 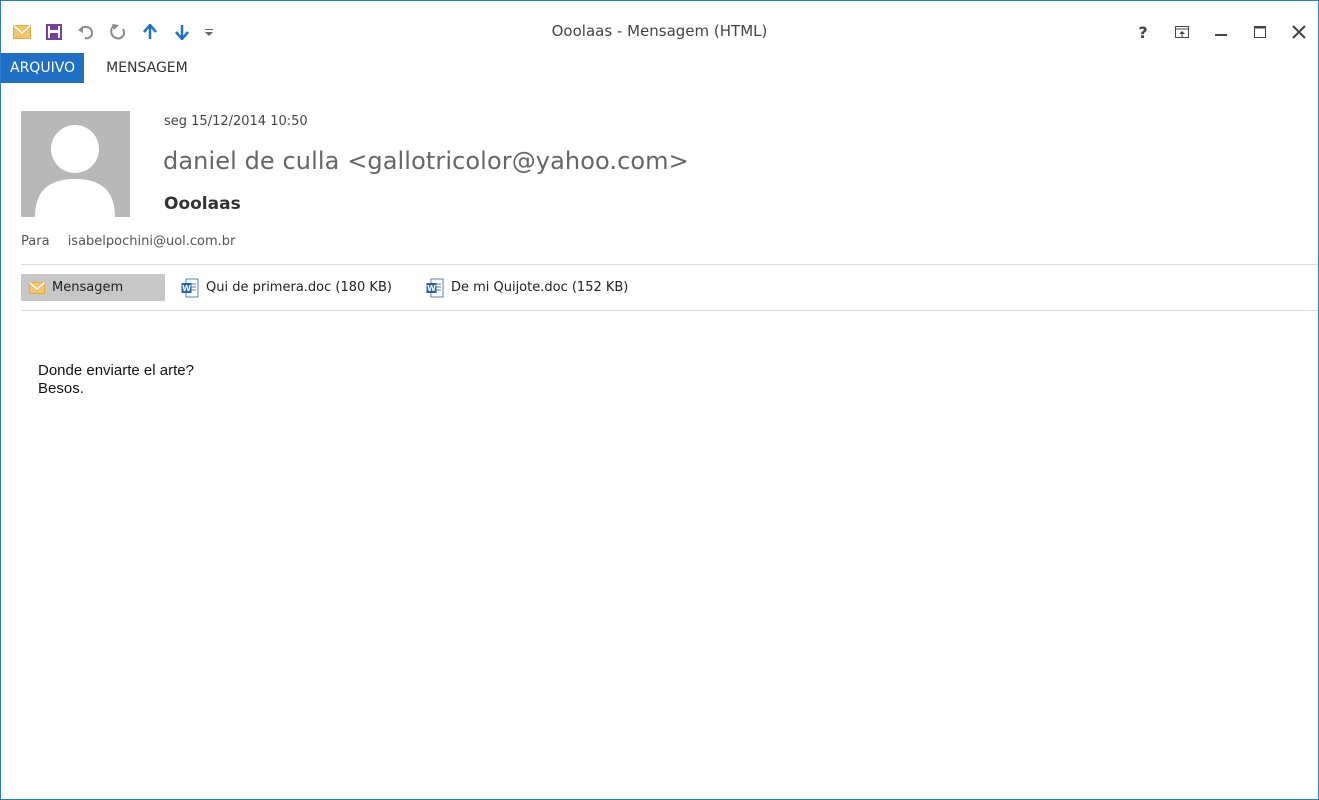 What do you see at coordinates (669, 310) in the screenshot?
I see `attachment-divider` at bounding box center [669, 310].